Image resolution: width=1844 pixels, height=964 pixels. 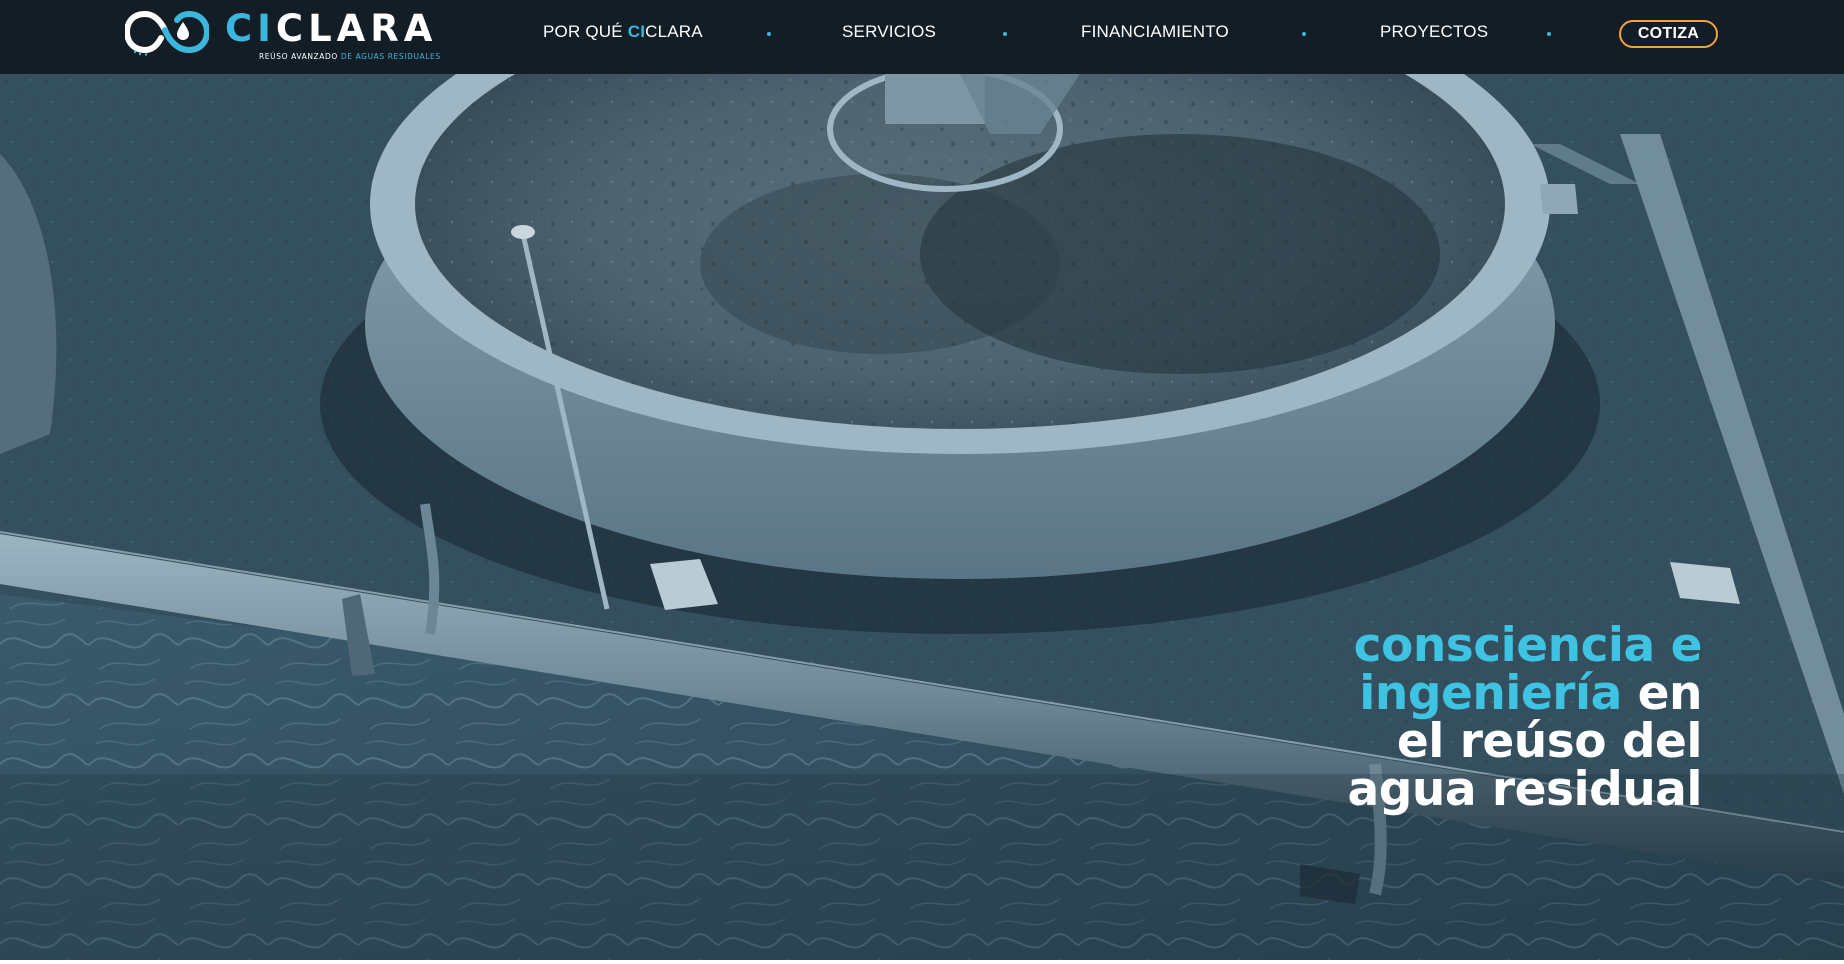 I want to click on nav-item-por-que-ciclara: POR QUÉ CICLARA, so click(x=623, y=34).